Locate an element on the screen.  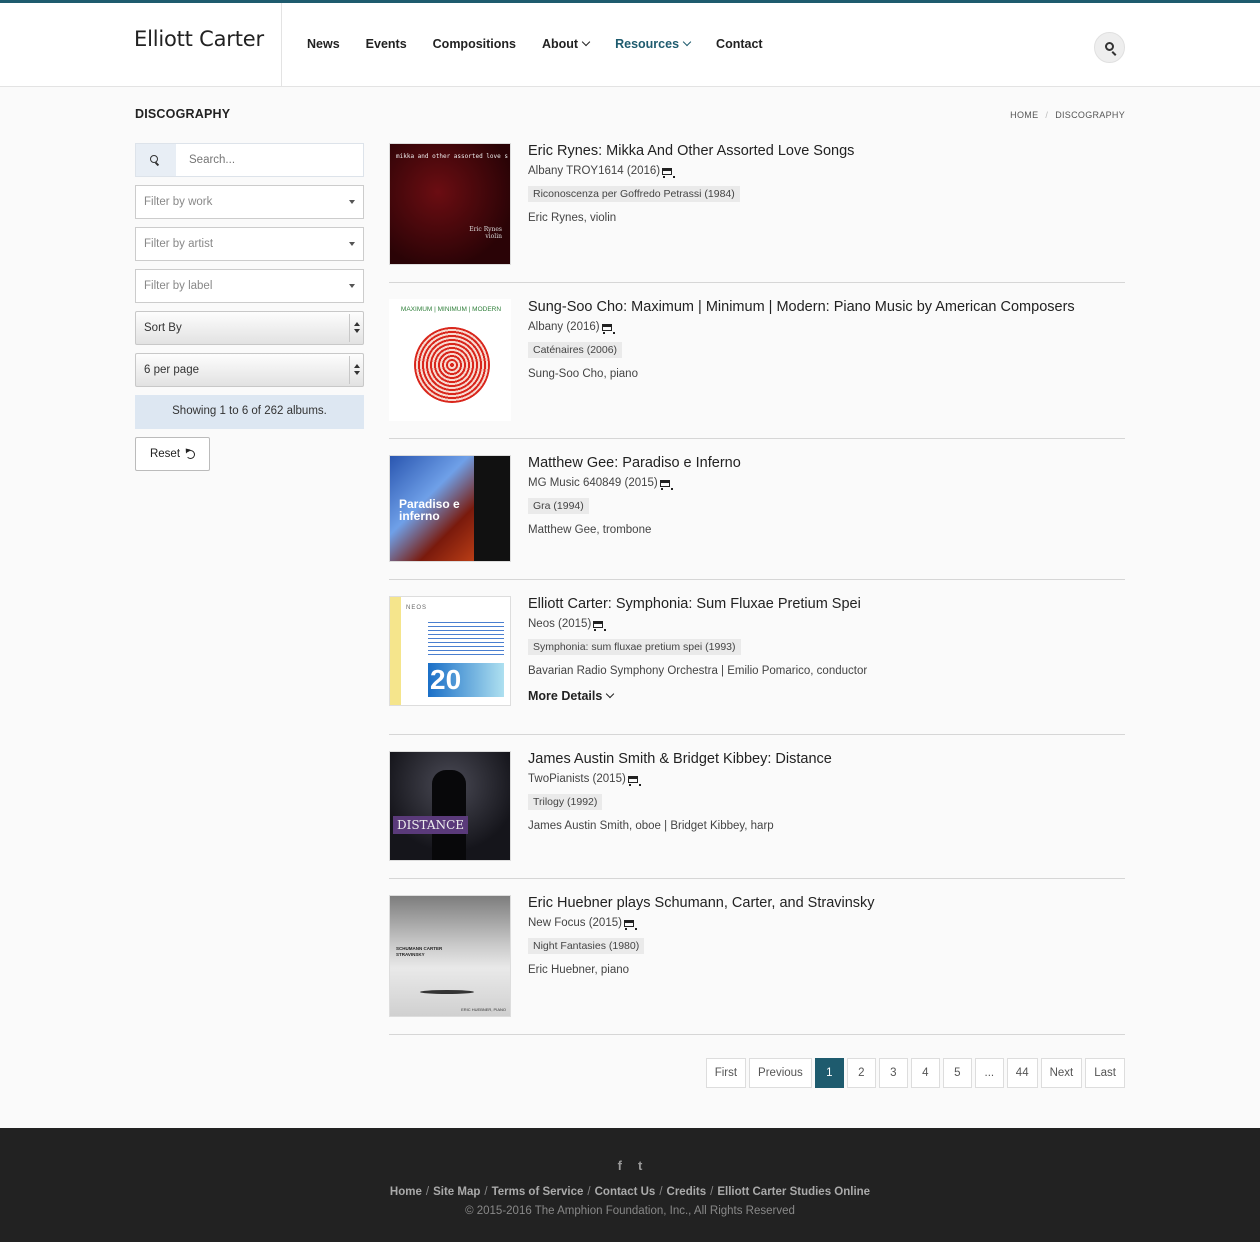
filter-by-artist-value: Filter by artist is located at coordinates (179, 244).